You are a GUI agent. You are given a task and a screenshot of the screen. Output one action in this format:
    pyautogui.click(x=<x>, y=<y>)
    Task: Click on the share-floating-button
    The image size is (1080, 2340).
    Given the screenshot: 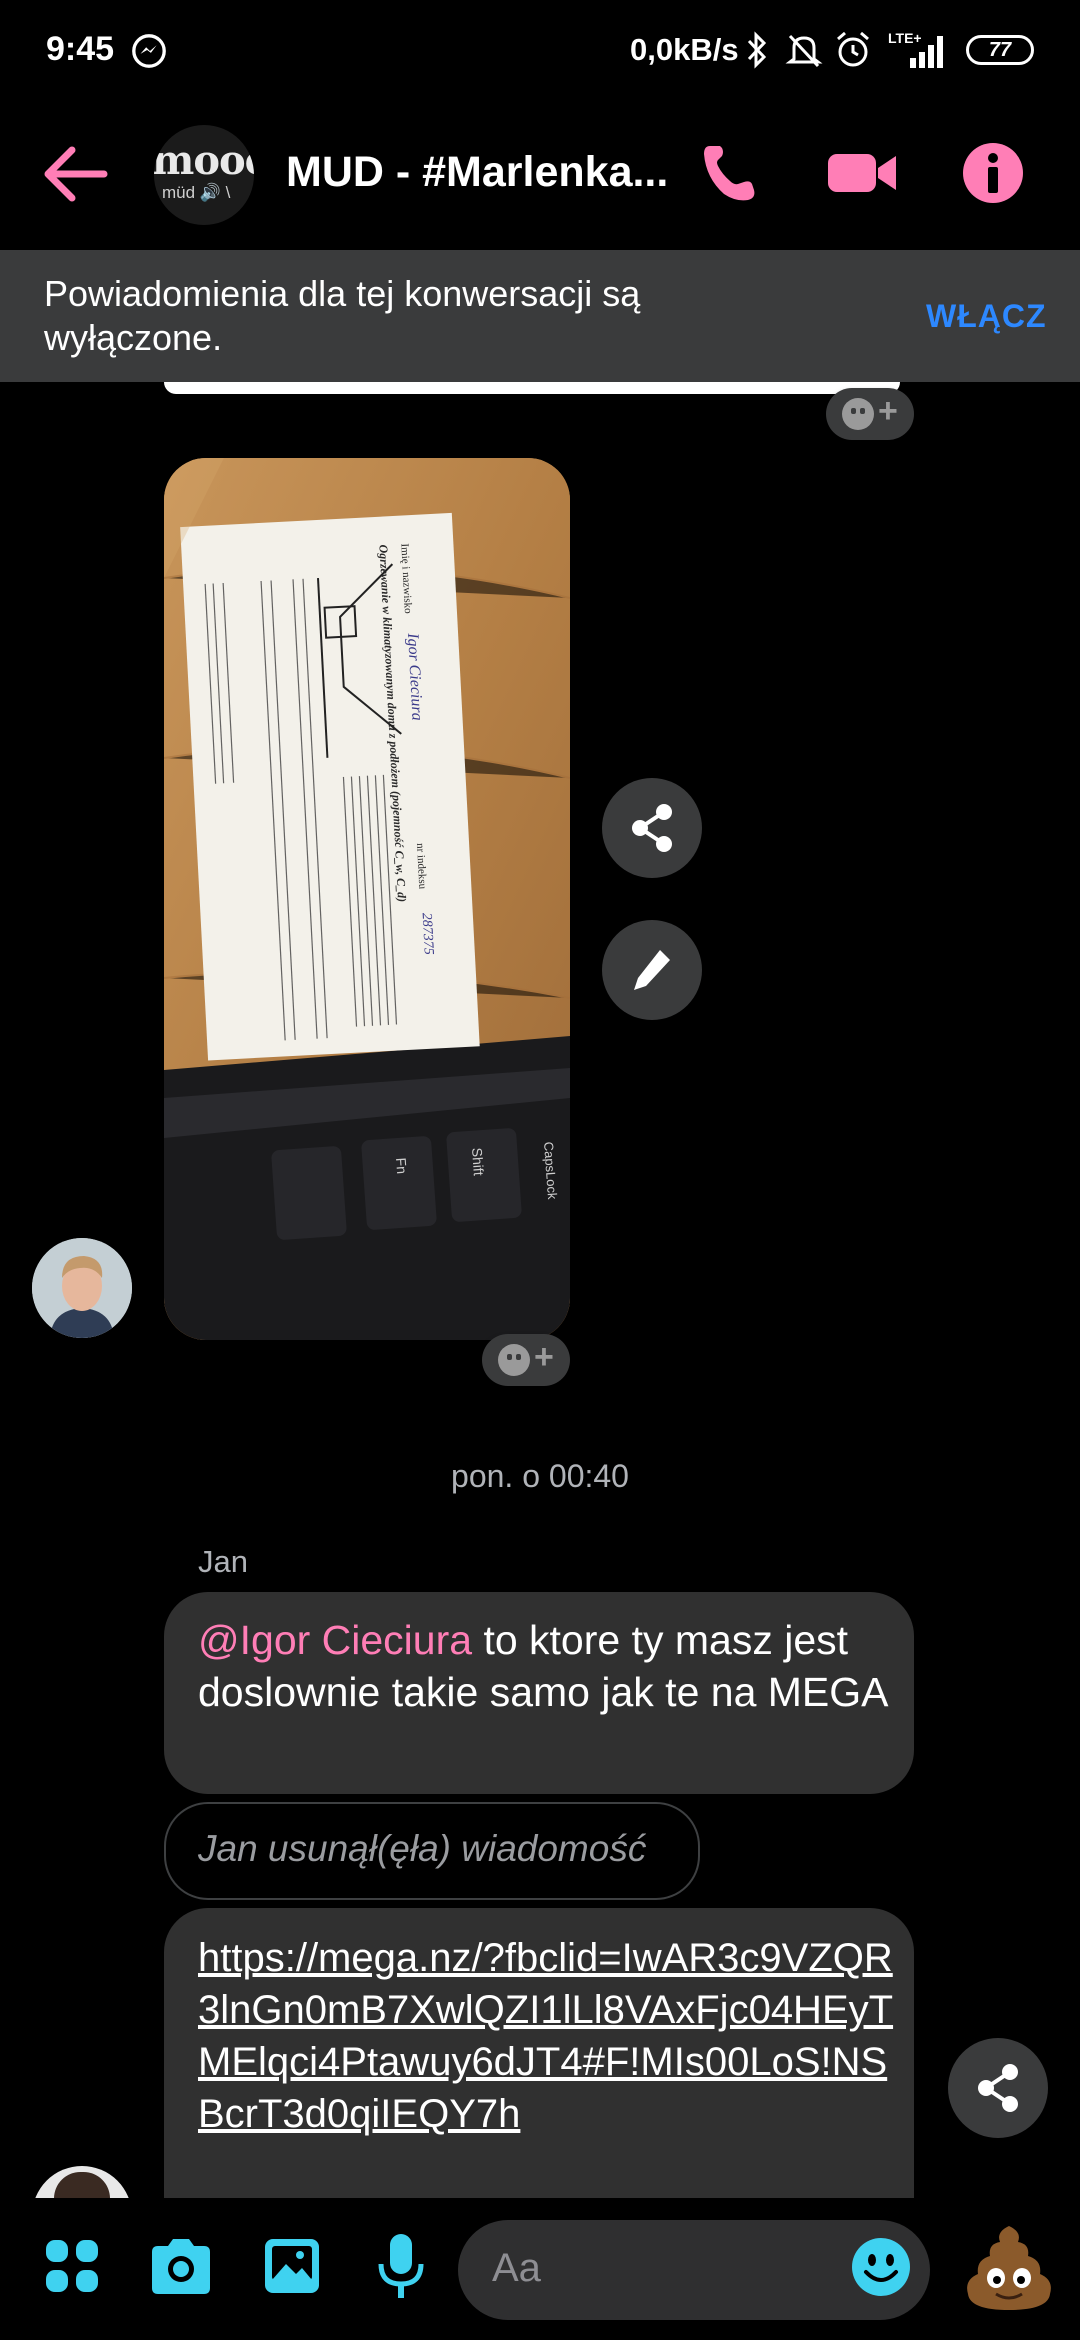 What is the action you would take?
    pyautogui.click(x=998, y=2088)
    